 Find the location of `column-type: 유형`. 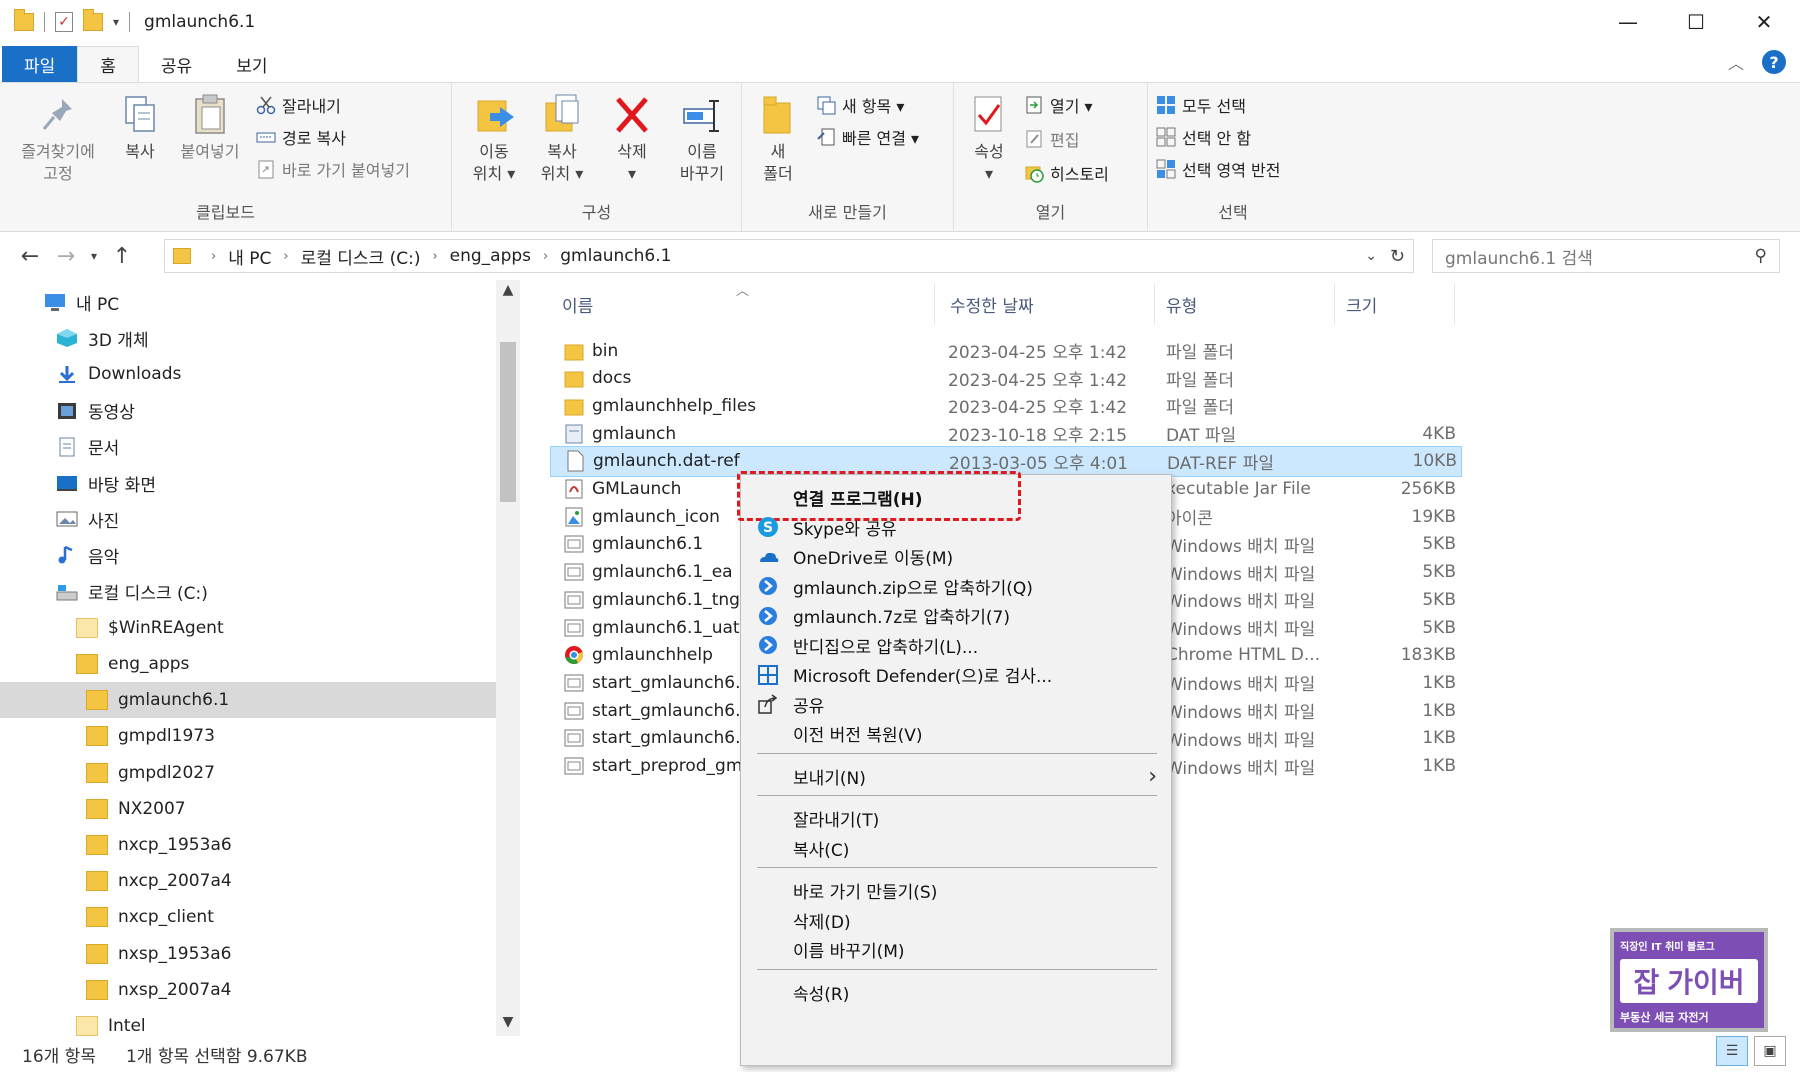

column-type: 유형 is located at coordinates (1181, 304).